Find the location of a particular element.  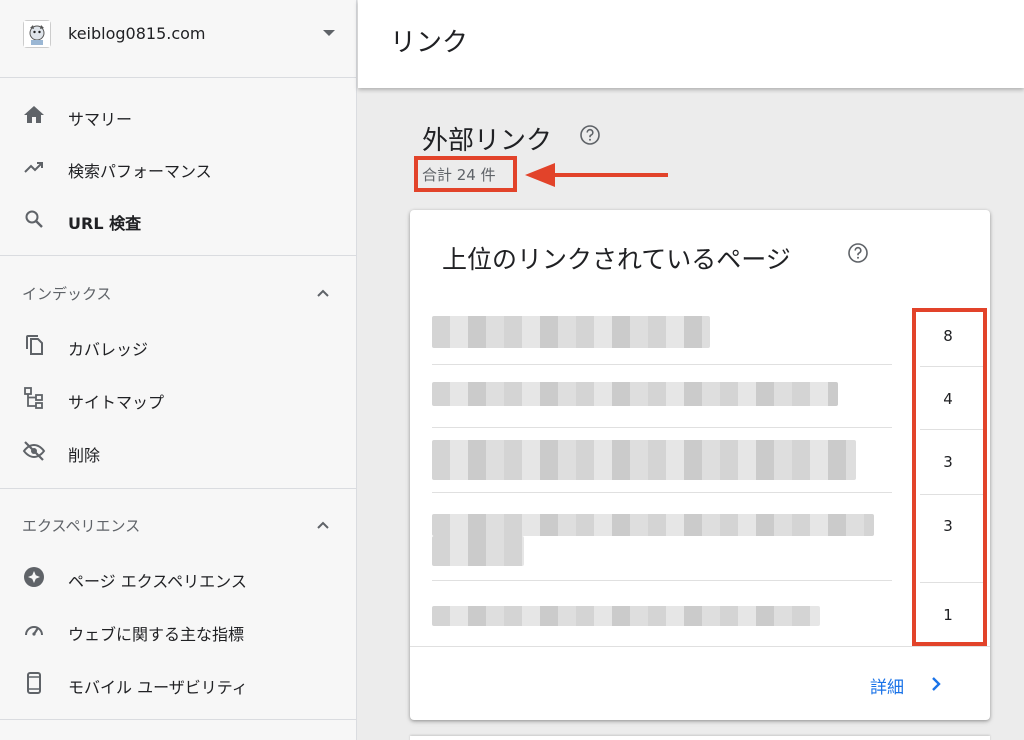

trending-up-icon is located at coordinates (34, 167).